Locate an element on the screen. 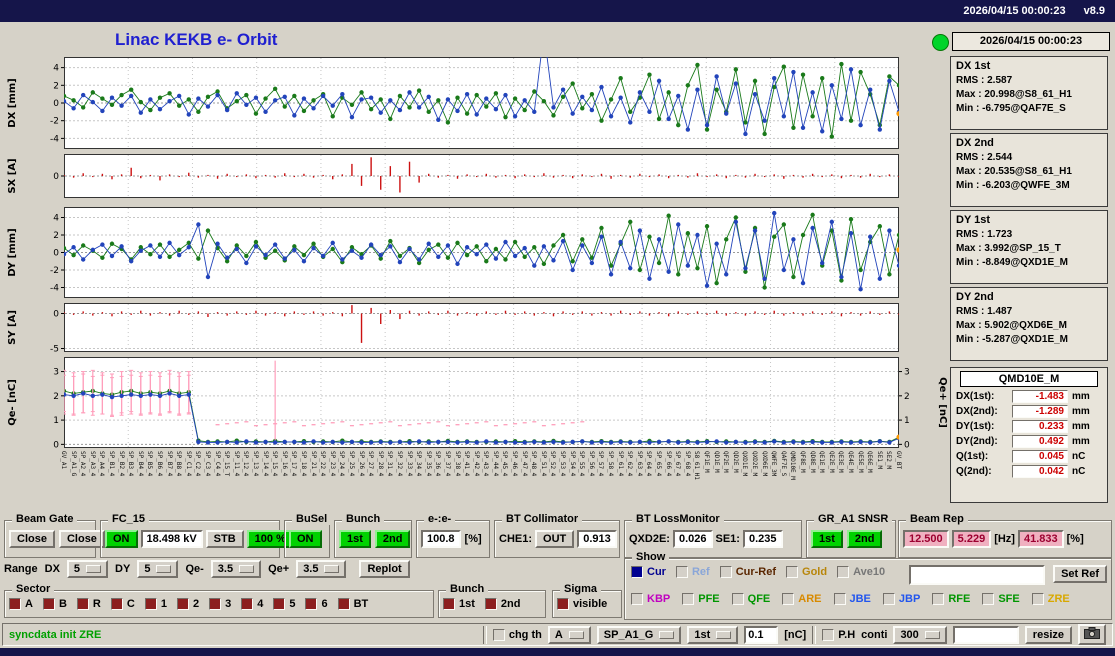 The image size is (1115, 656). x-axis-label: SP_65_4 is located at coordinates (659, 464).